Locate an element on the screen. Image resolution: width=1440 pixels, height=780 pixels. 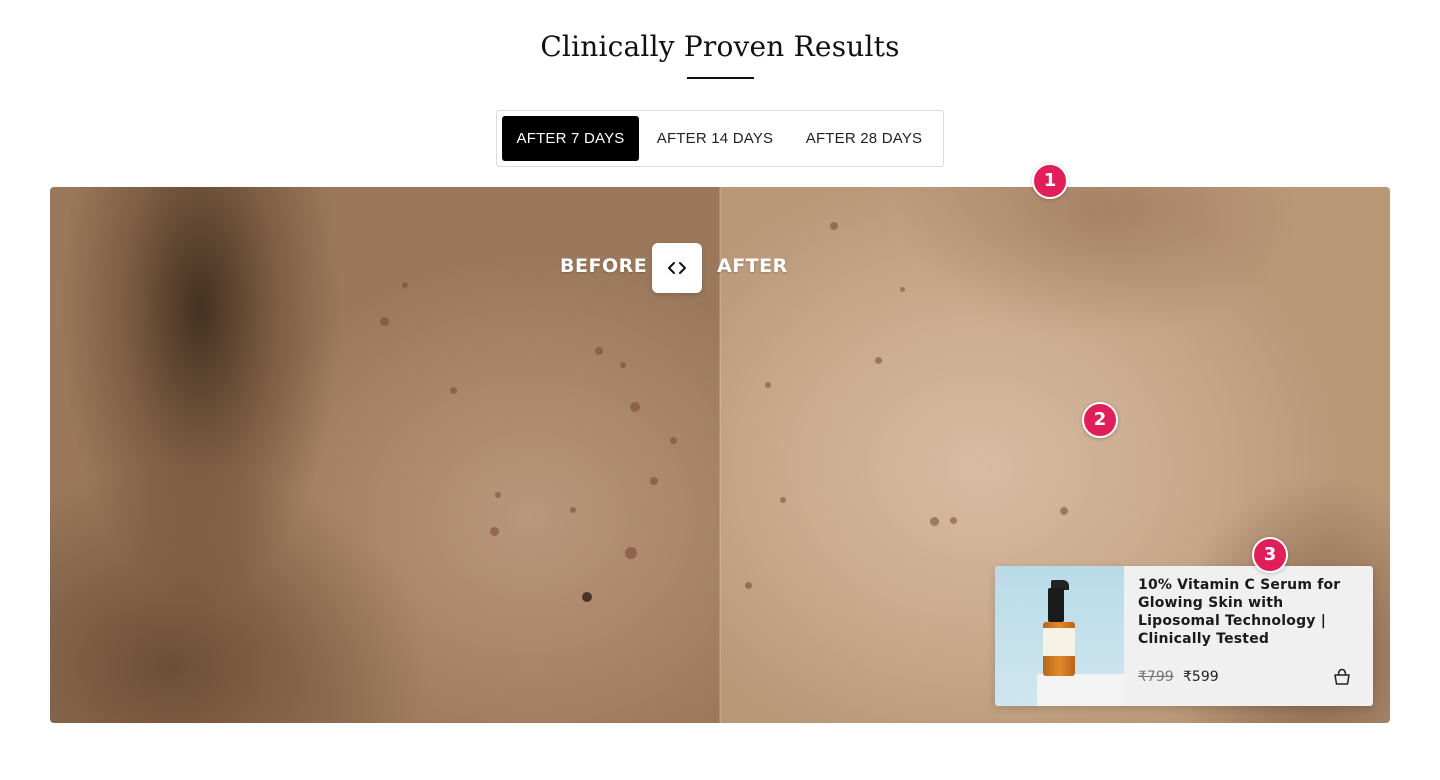
comparison-slider-handle is located at coordinates (677, 268).